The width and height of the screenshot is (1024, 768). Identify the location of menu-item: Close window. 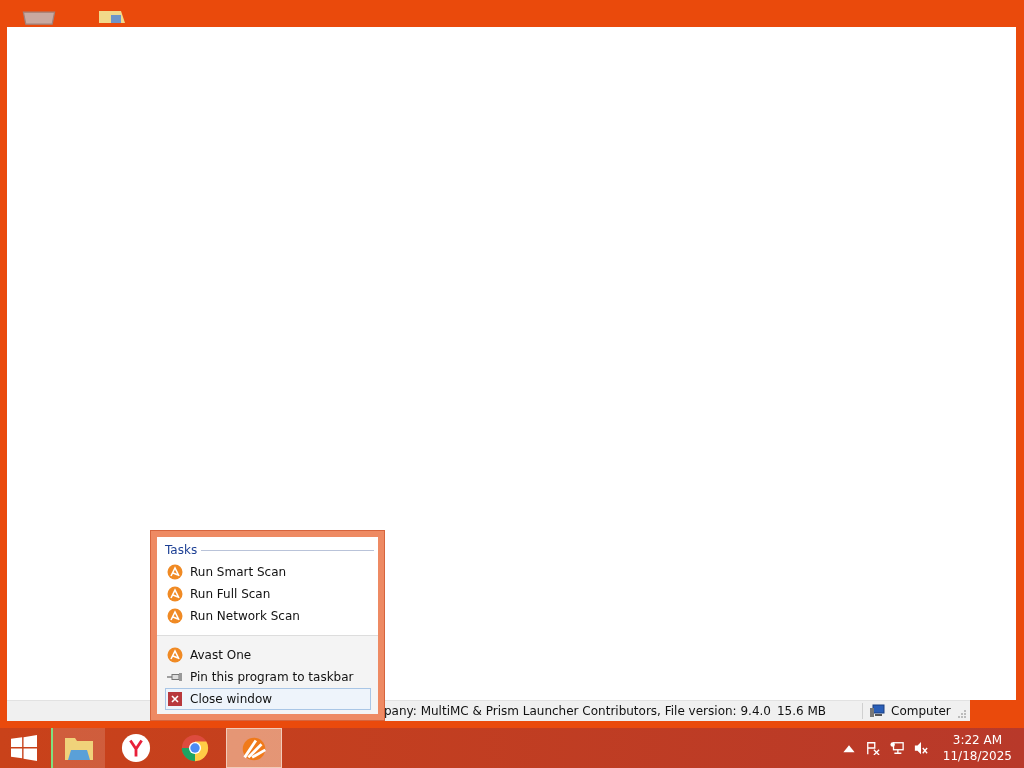
(268, 699).